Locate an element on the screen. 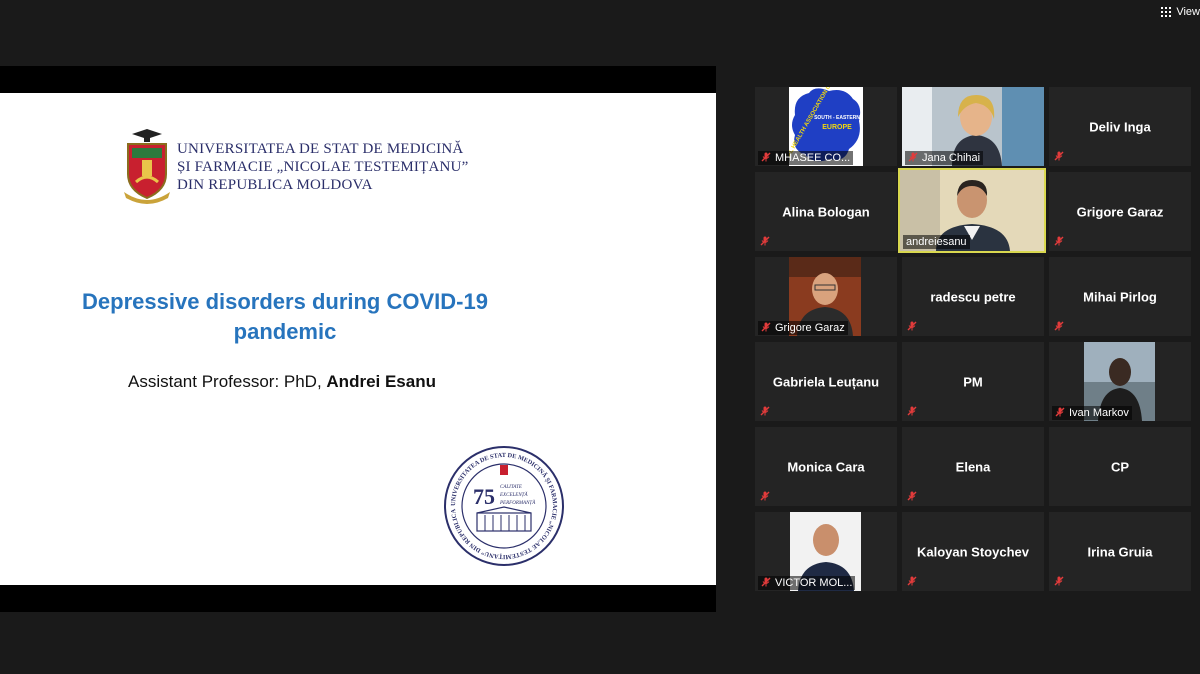  participant-name: Deliv Inga is located at coordinates (1120, 126).